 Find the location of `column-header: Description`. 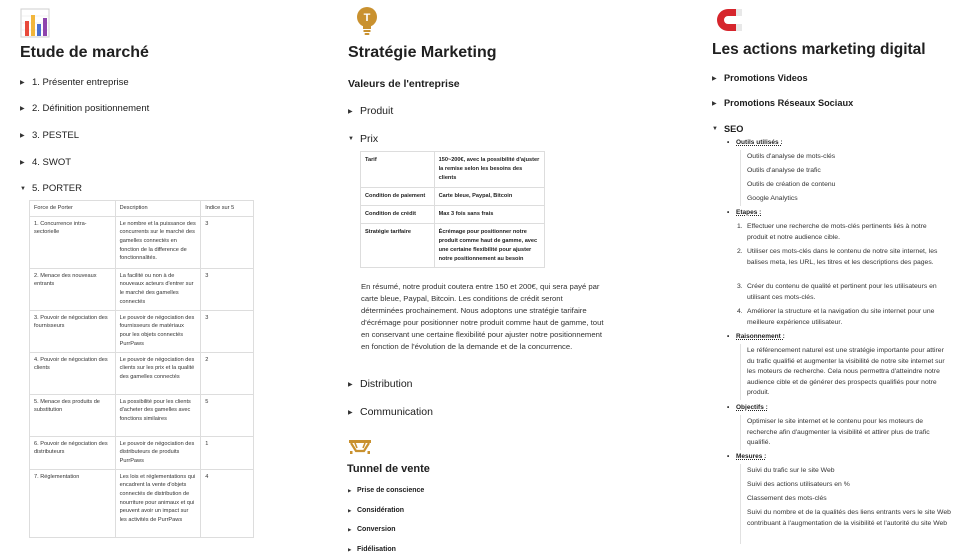

column-header: Description is located at coordinates (158, 208).